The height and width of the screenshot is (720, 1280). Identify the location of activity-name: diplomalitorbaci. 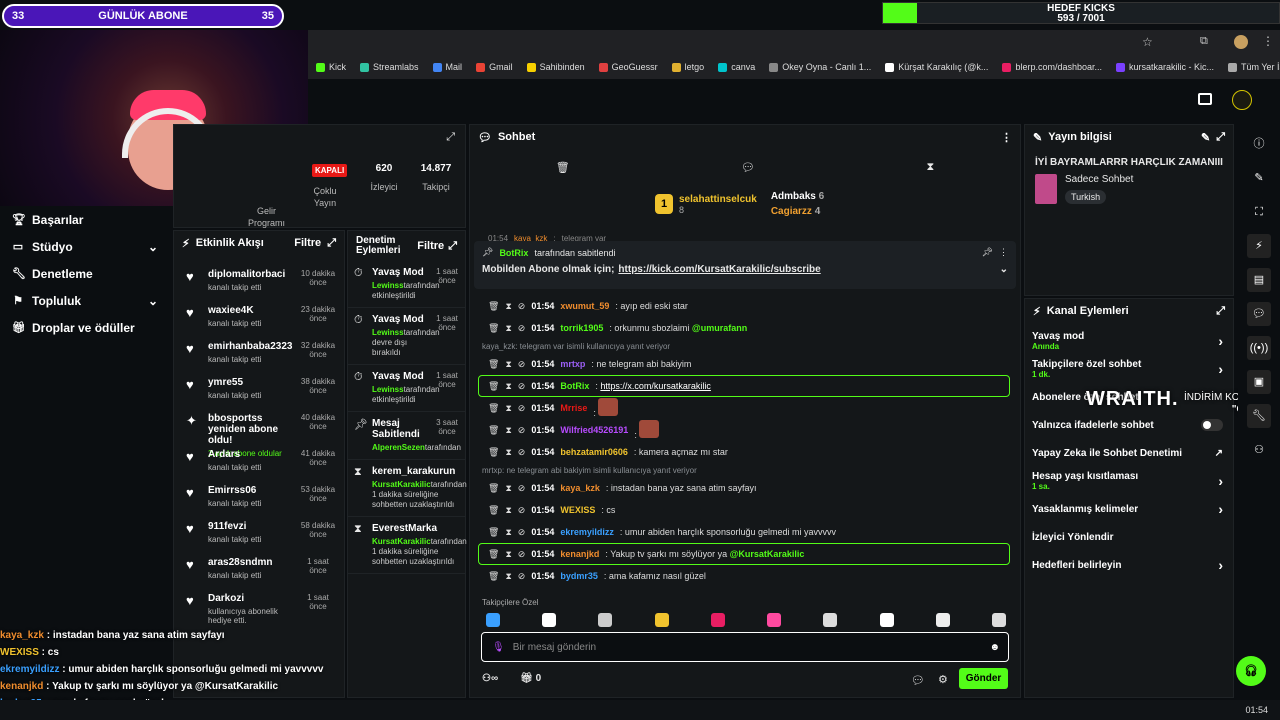
(249, 274).